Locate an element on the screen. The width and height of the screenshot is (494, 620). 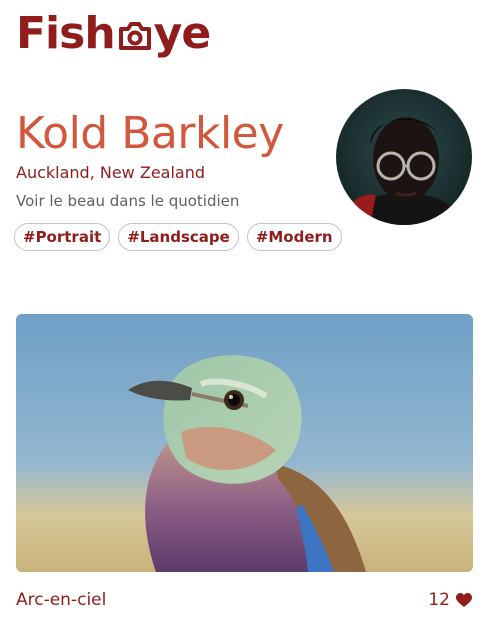
media-title: Arc-en-ciel is located at coordinates (61, 600).